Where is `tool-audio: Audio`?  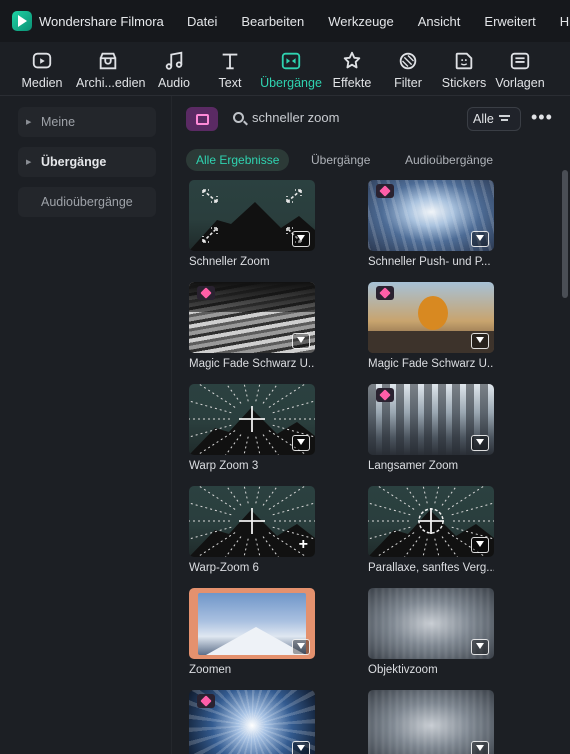
tool-audio: Audio is located at coordinates (174, 69).